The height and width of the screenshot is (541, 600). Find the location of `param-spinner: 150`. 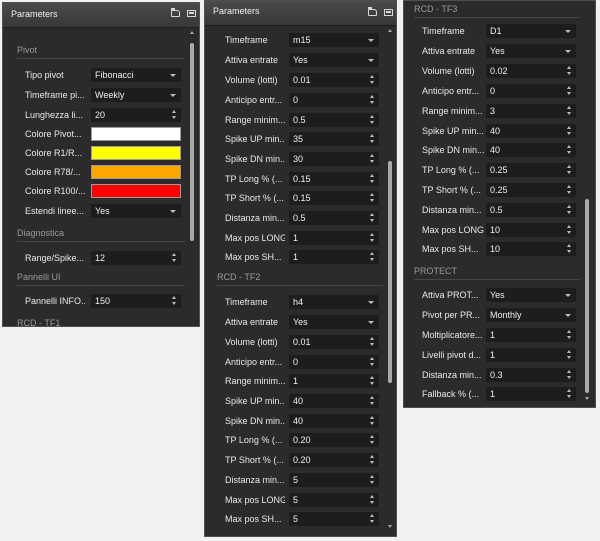

param-spinner: 150 is located at coordinates (136, 301).